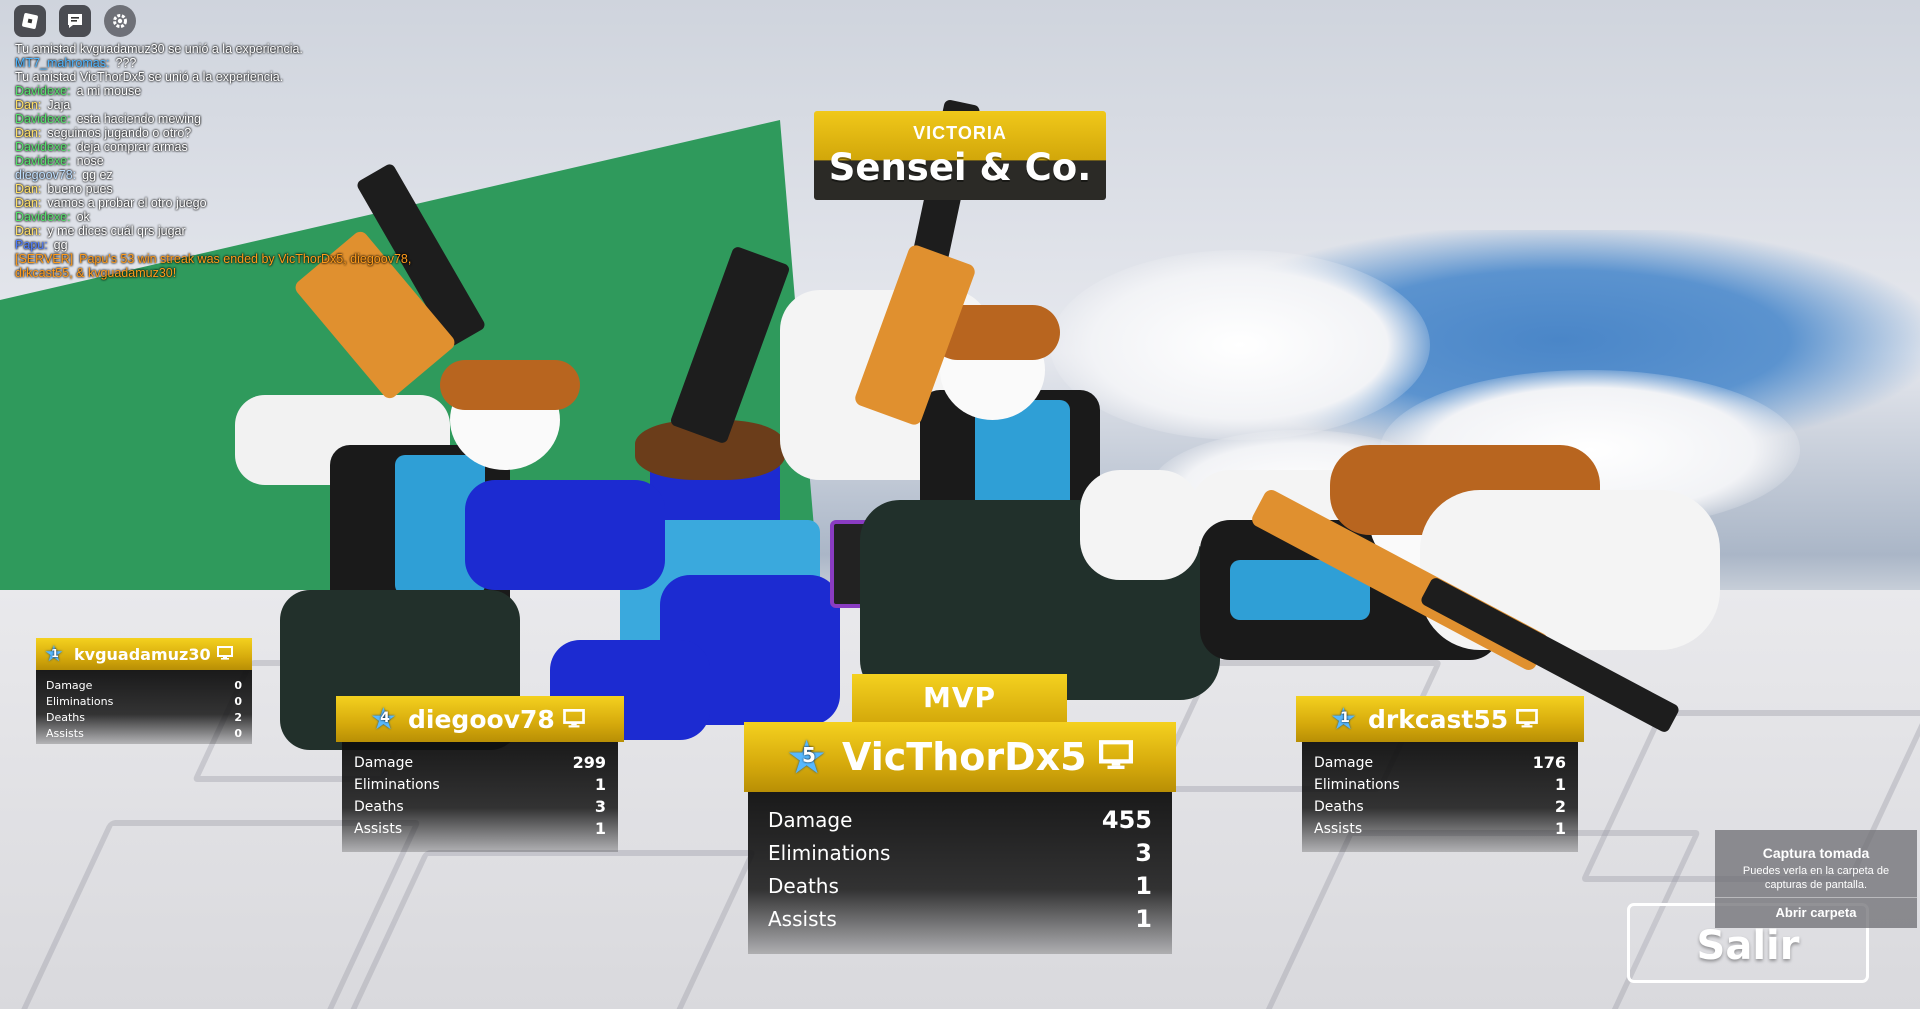  What do you see at coordinates (83, 217) in the screenshot?
I see `chat-text: ok` at bounding box center [83, 217].